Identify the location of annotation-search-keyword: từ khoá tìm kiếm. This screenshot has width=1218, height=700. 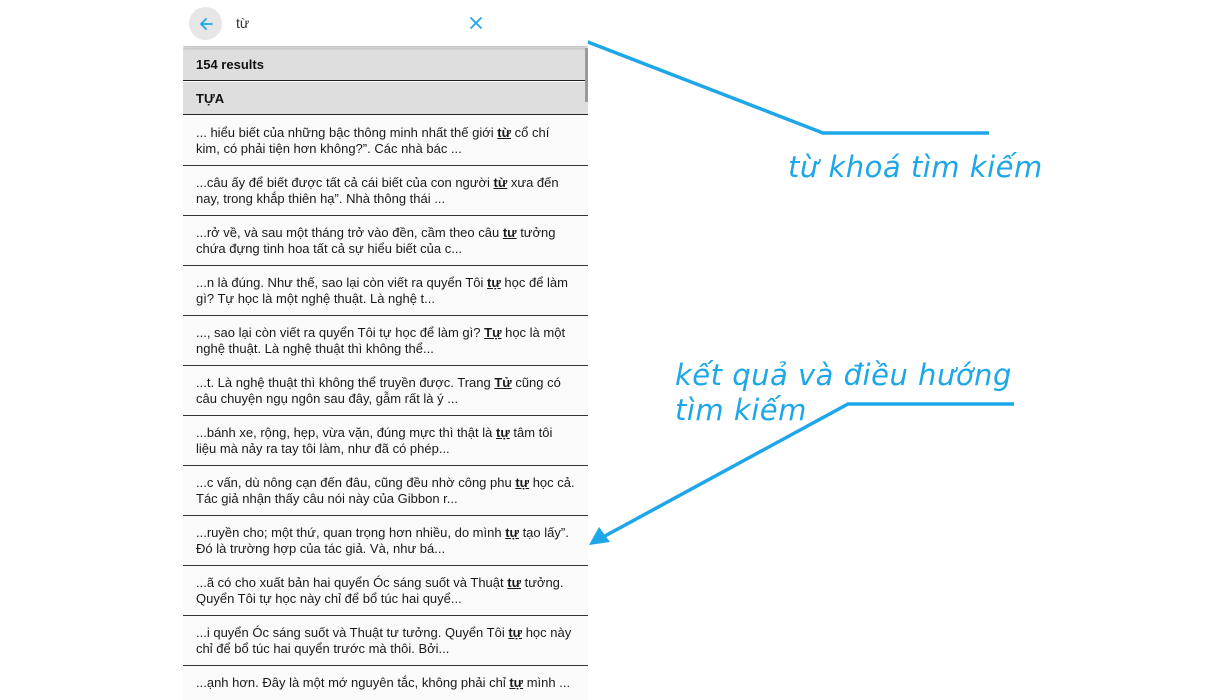
(915, 167).